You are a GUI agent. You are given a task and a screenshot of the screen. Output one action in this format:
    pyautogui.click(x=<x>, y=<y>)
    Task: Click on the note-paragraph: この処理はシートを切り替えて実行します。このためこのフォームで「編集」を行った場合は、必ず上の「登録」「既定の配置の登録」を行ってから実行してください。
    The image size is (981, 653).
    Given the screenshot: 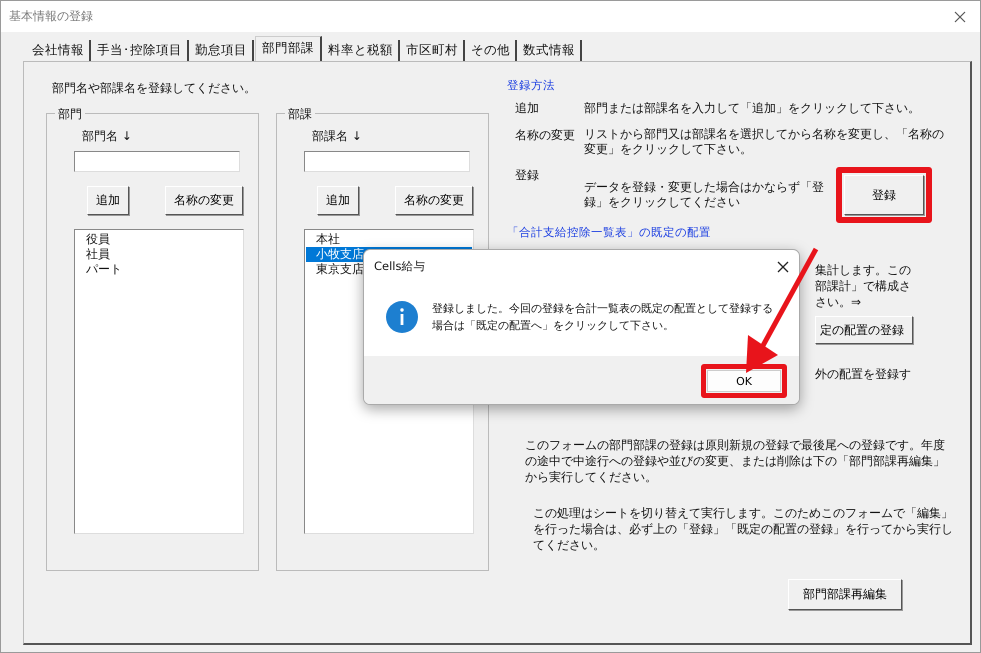 What is the action you would take?
    pyautogui.click(x=743, y=529)
    